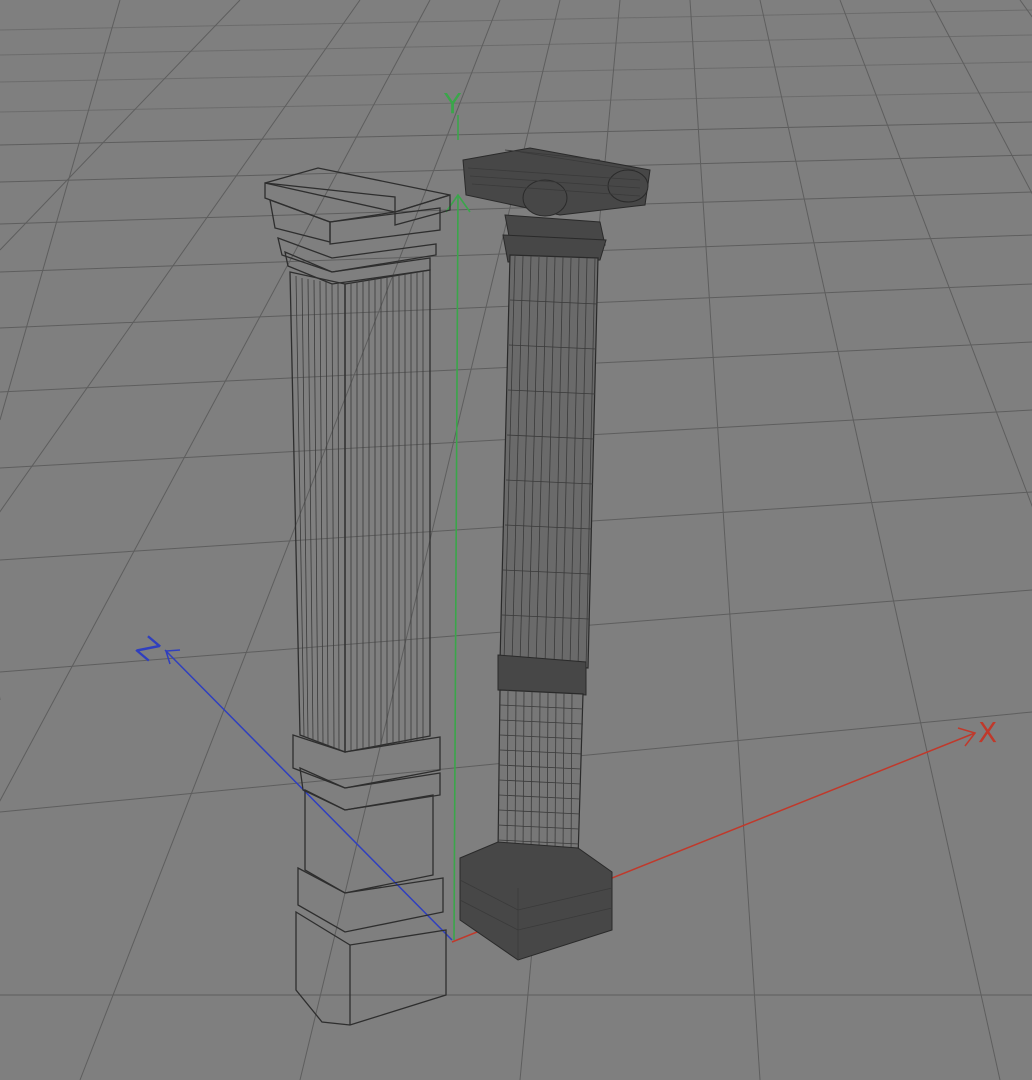 The image size is (1032, 1080). I want to click on z-axis-label: Z, so click(148, 649).